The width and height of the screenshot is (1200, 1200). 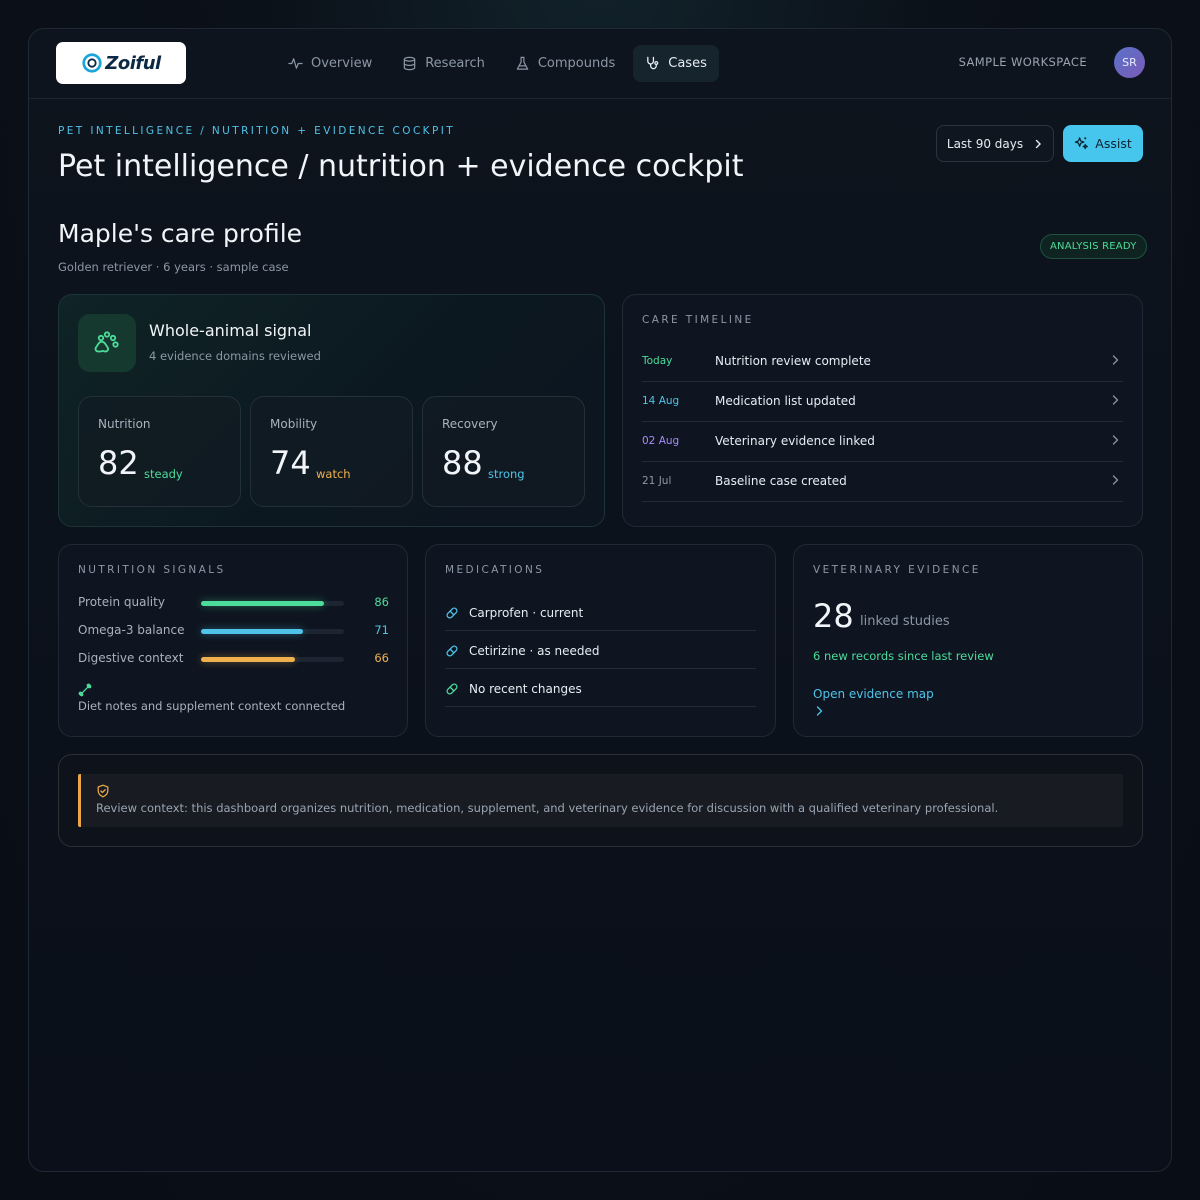 I want to click on metric-value: 74, so click(x=290, y=463).